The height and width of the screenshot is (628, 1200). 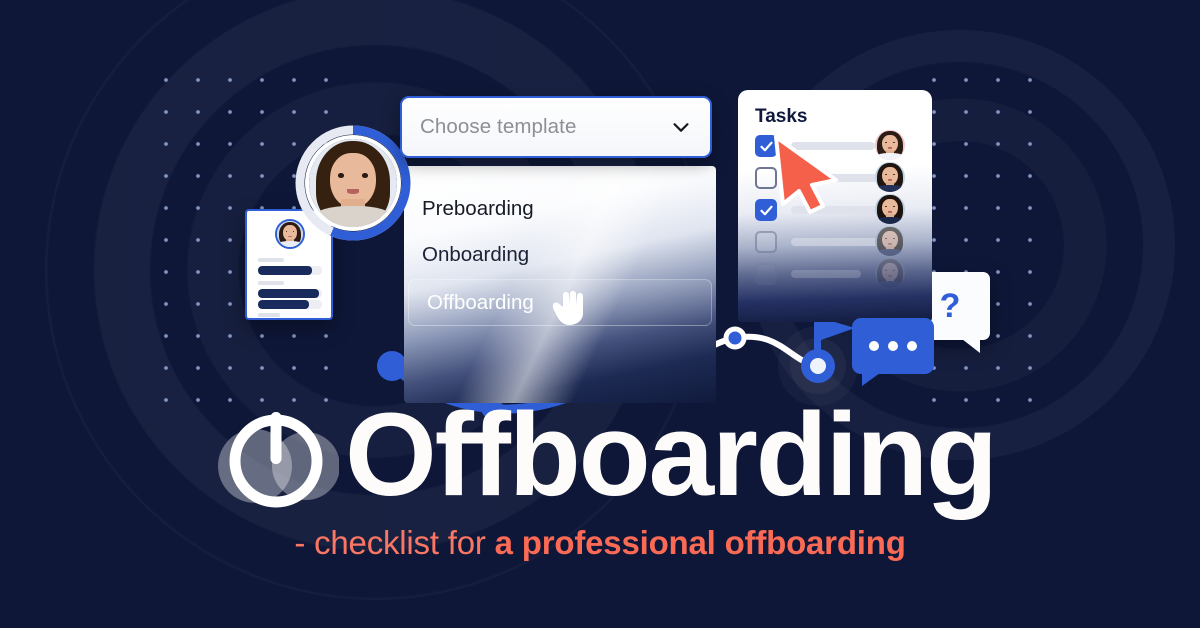 I want to click on question-mark-icon: ?, so click(x=950, y=306).